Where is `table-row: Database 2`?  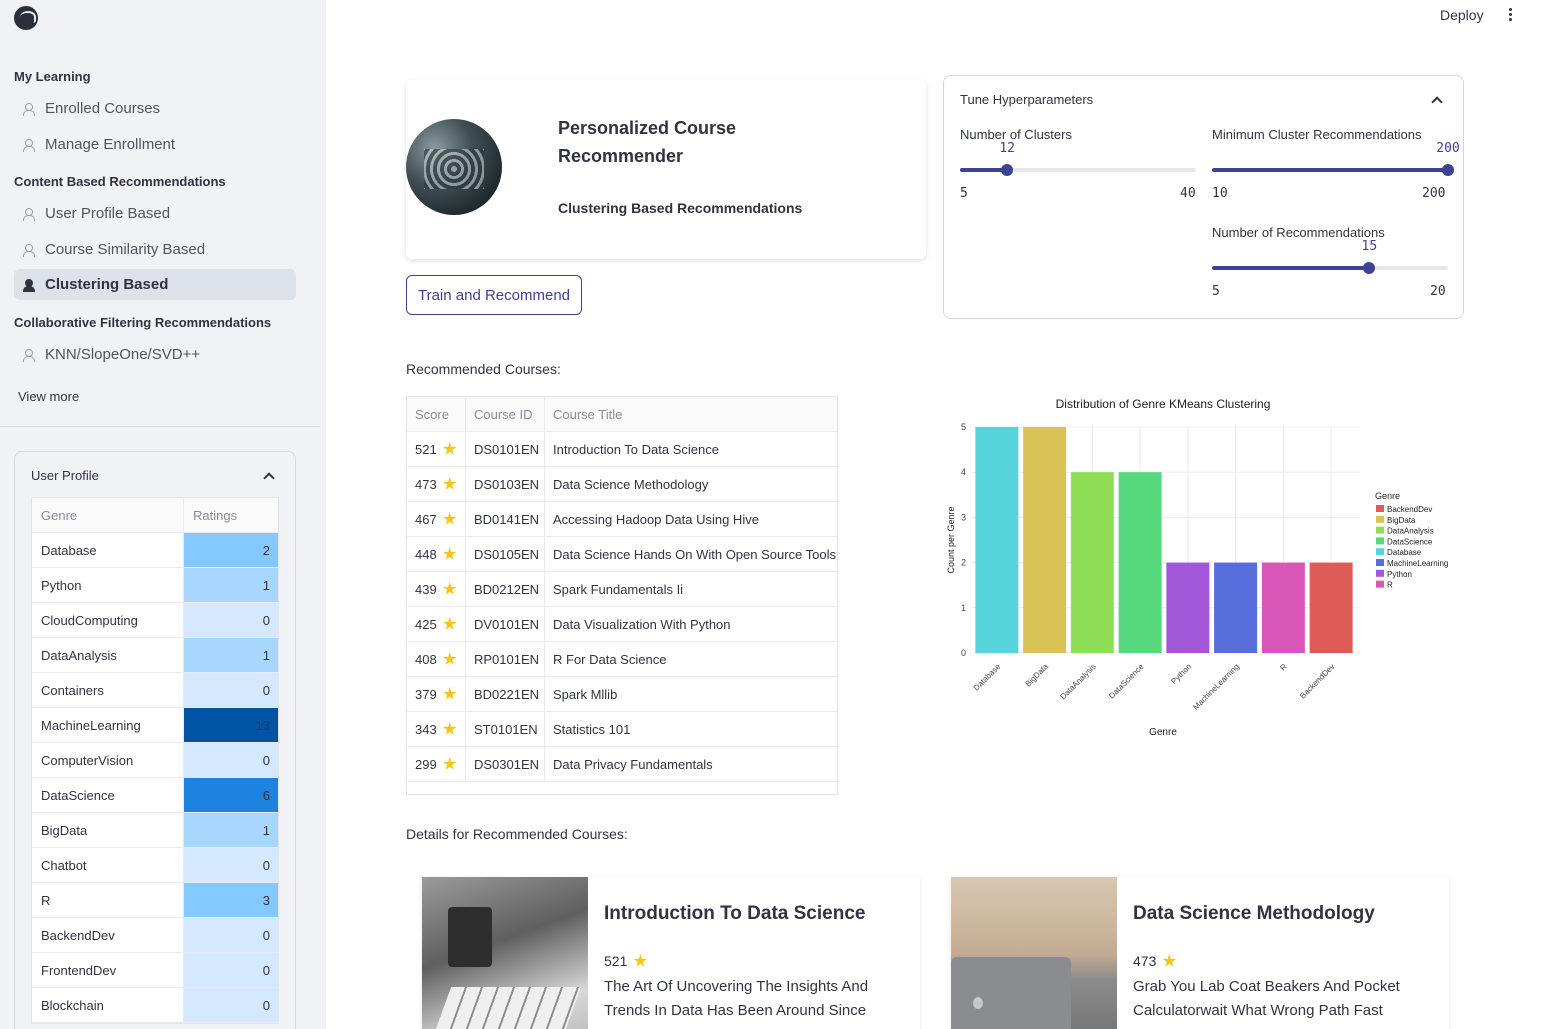
table-row: Database 2 is located at coordinates (155, 550).